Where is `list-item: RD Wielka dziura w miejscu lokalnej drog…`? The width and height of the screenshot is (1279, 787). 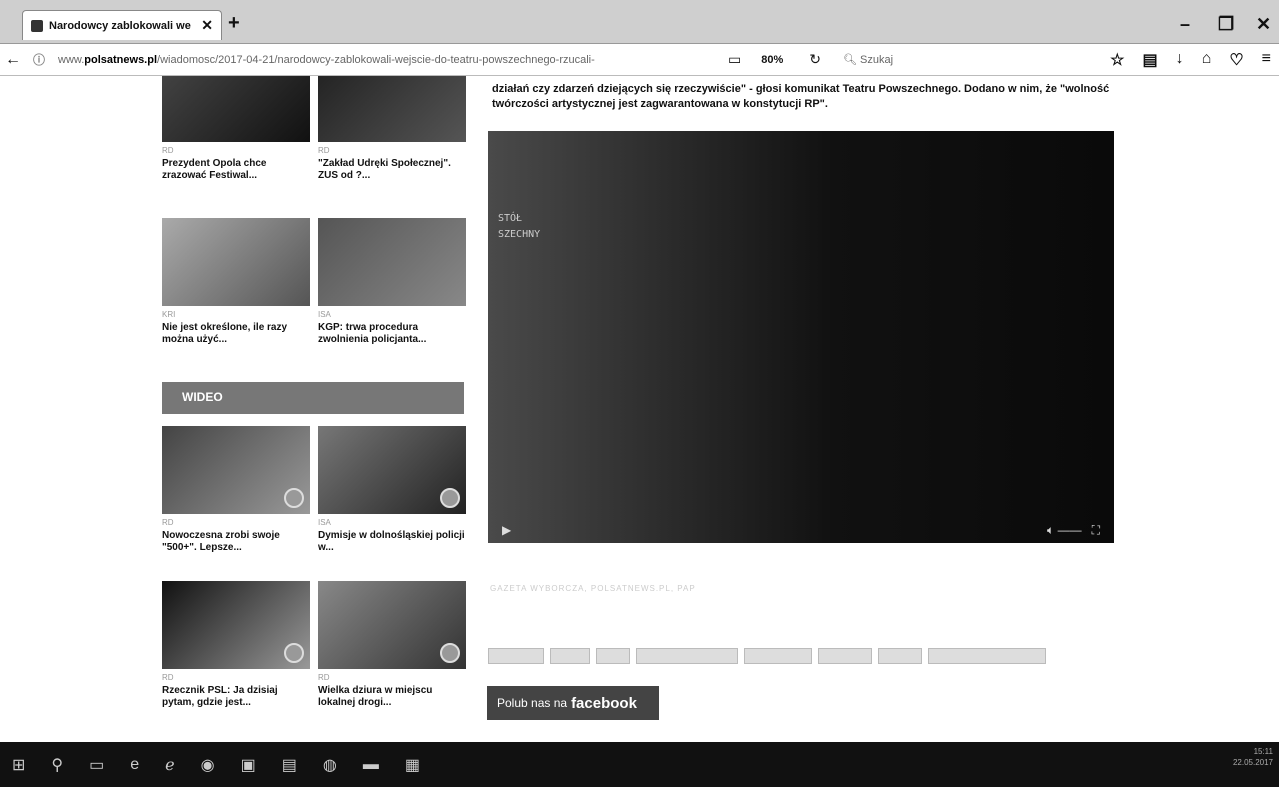
list-item: RD Wielka dziura w miejscu lokalnej drog… is located at coordinates (392, 645).